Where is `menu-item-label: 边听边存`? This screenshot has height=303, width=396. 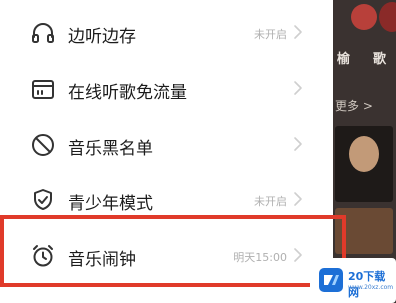 menu-item-label: 边听边存 is located at coordinates (102, 37).